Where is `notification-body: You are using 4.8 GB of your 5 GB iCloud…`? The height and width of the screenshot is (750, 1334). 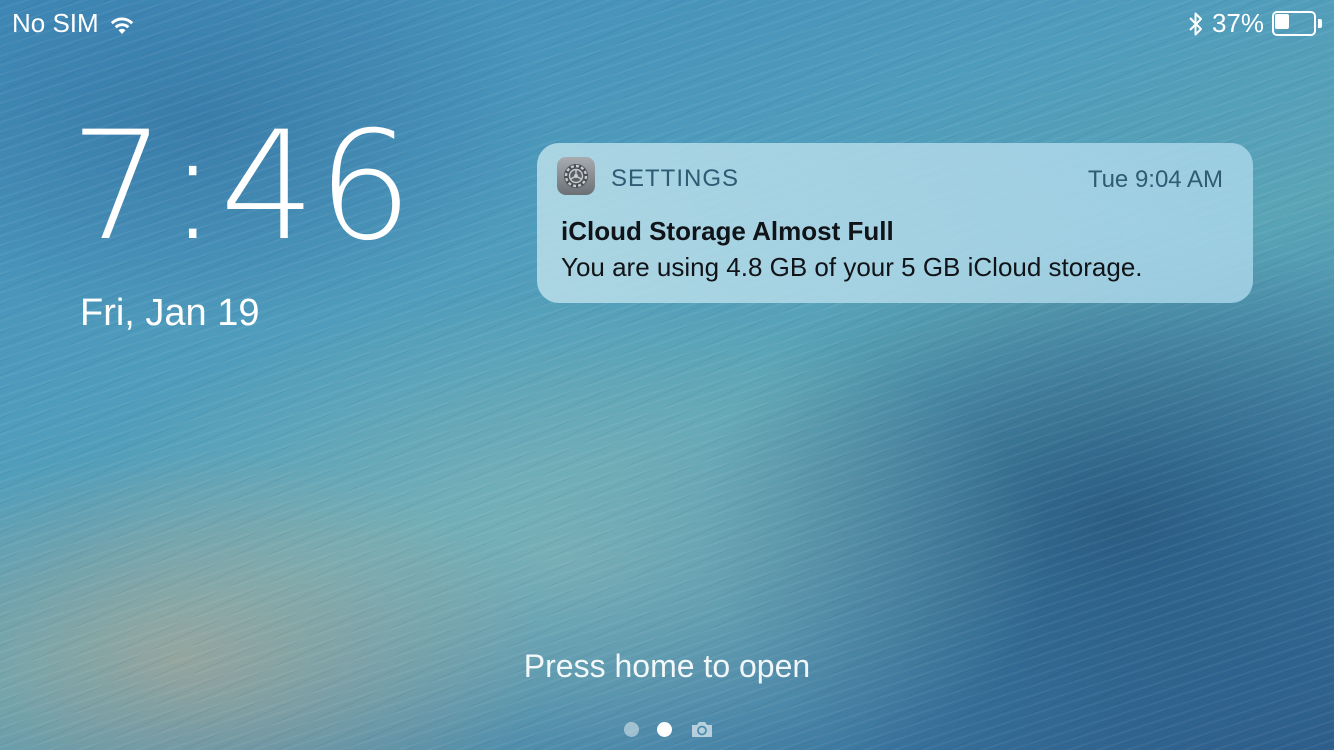
notification-body: You are using 4.8 GB of your 5 GB iCloud… is located at coordinates (852, 267).